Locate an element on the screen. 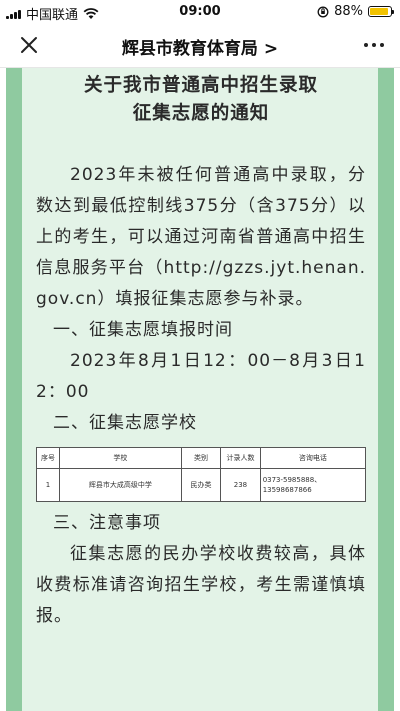 This screenshot has height=711, width=400. title-line-2: 征集志愿的通知 is located at coordinates (201, 113).